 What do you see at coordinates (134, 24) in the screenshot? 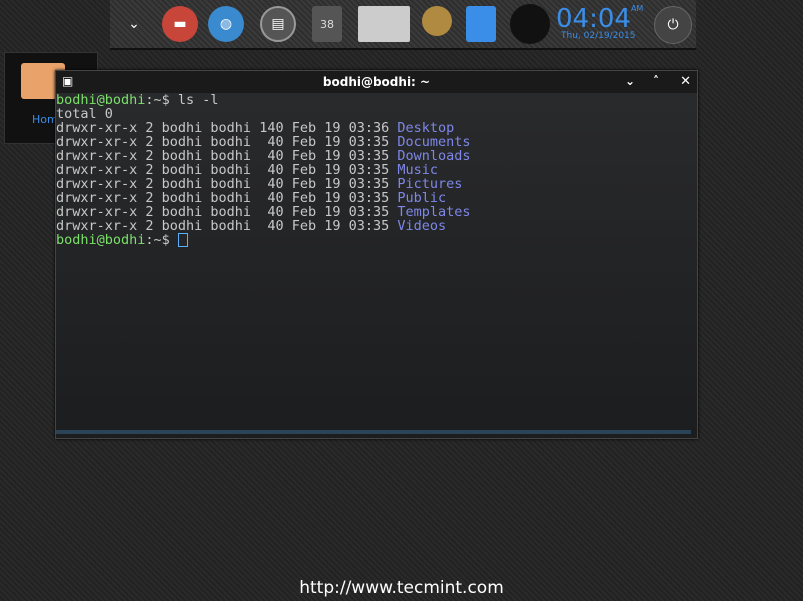
I see `chevron-down-icon: ⌄` at bounding box center [134, 24].